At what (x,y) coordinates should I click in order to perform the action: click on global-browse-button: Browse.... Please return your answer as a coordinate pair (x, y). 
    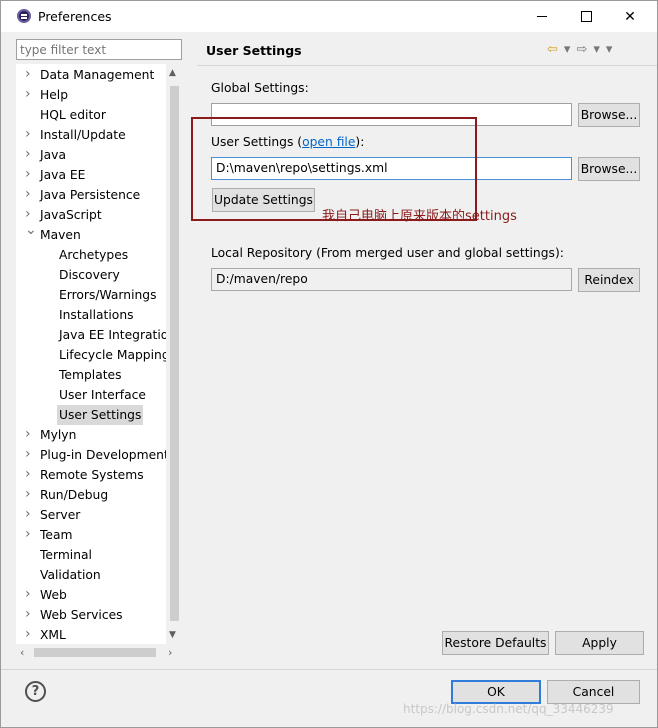
    Looking at the image, I should click on (609, 115).